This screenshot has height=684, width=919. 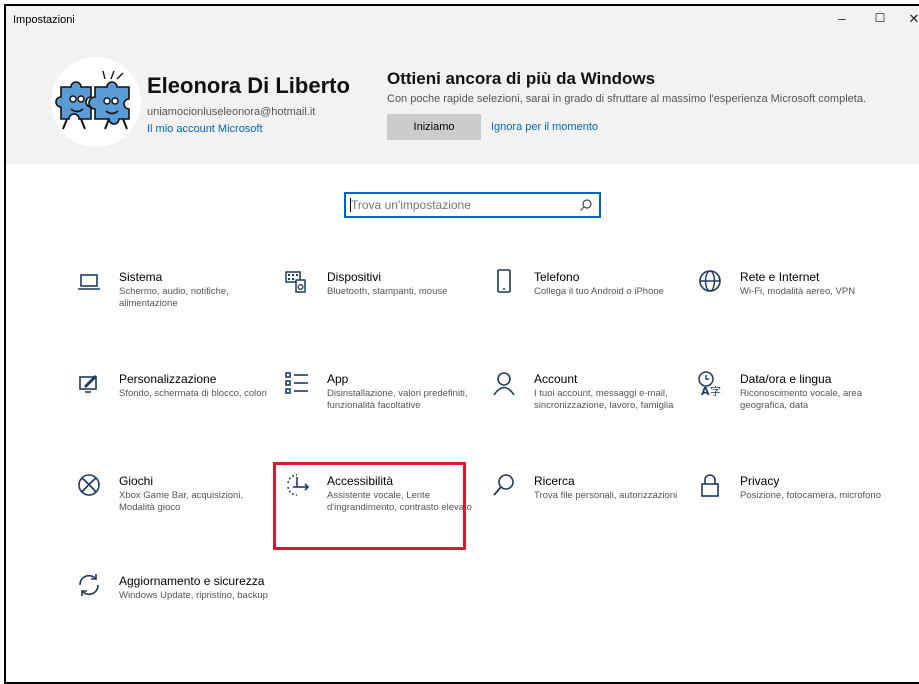 I want to click on globe-icon, so click(x=710, y=281).